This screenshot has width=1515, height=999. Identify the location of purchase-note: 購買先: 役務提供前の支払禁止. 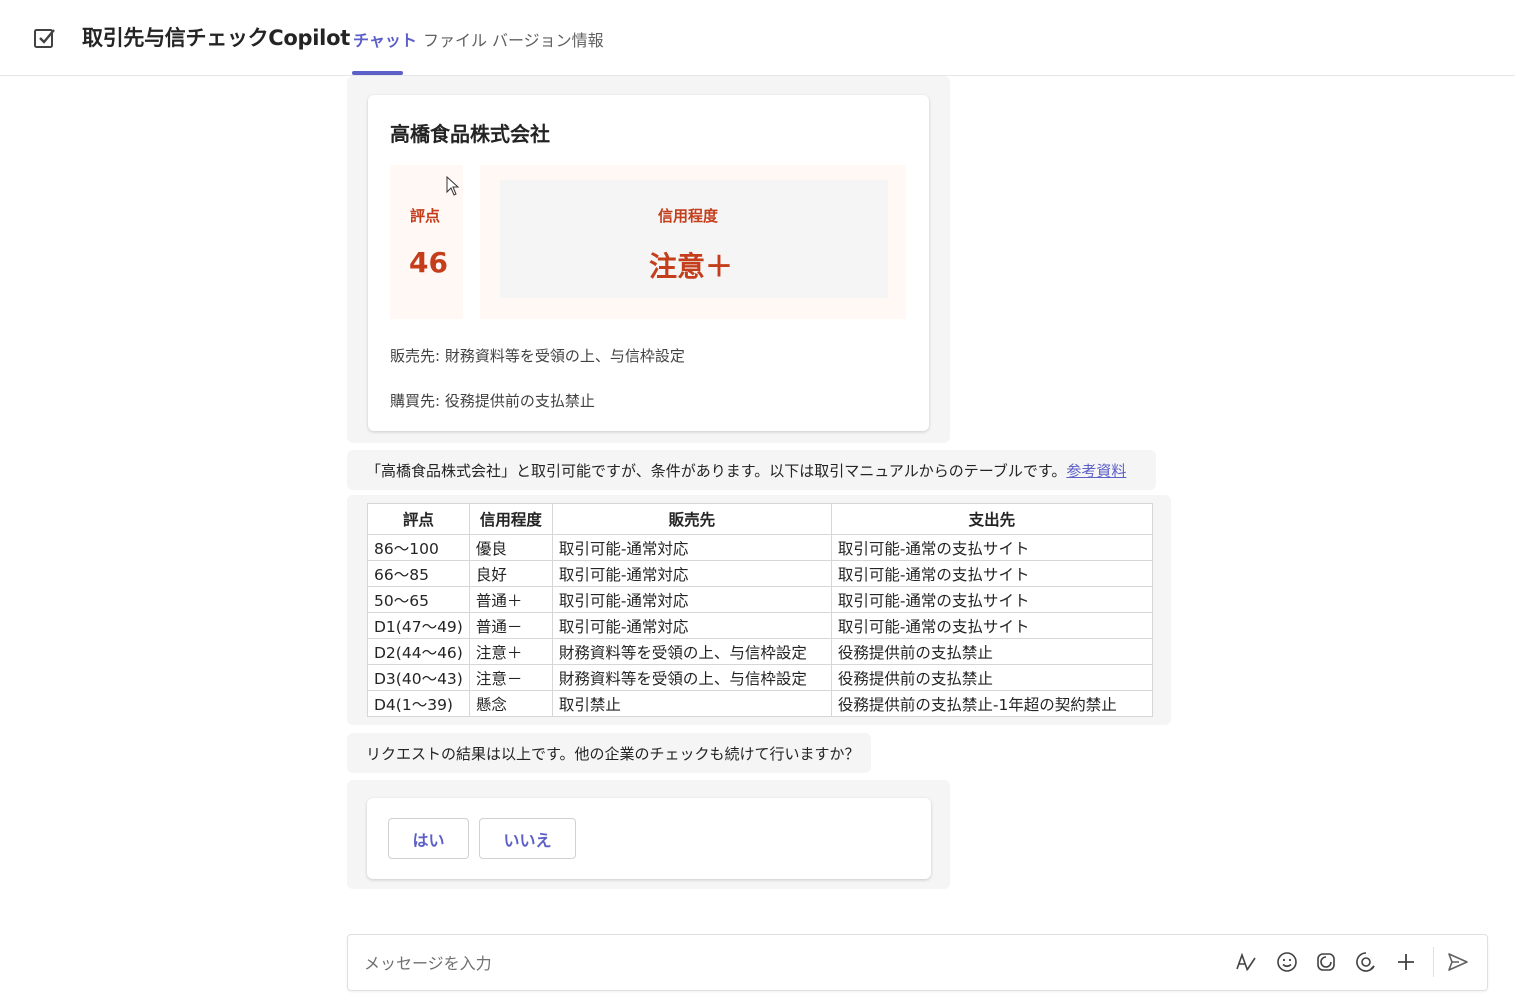
(492, 401).